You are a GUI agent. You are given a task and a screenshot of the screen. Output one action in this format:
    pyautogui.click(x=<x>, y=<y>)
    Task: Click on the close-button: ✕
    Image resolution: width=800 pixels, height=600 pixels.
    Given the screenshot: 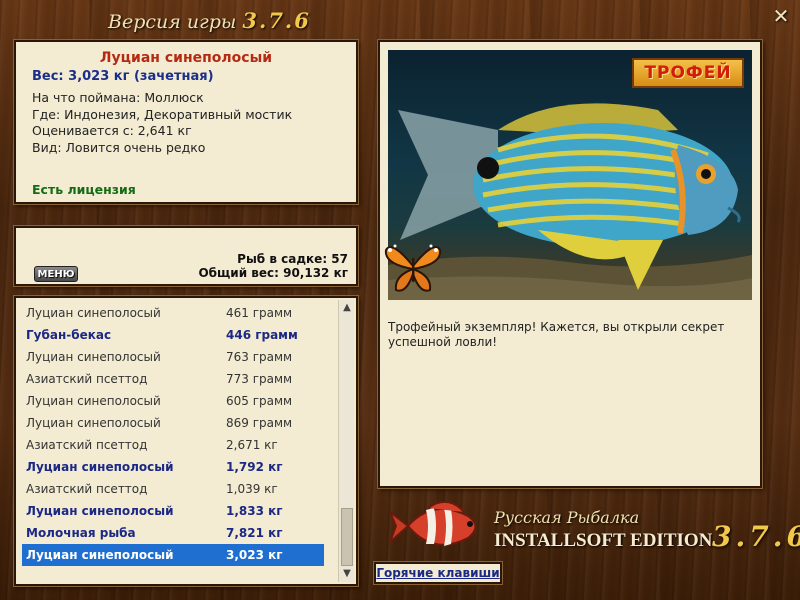 What is the action you would take?
    pyautogui.click(x=781, y=16)
    